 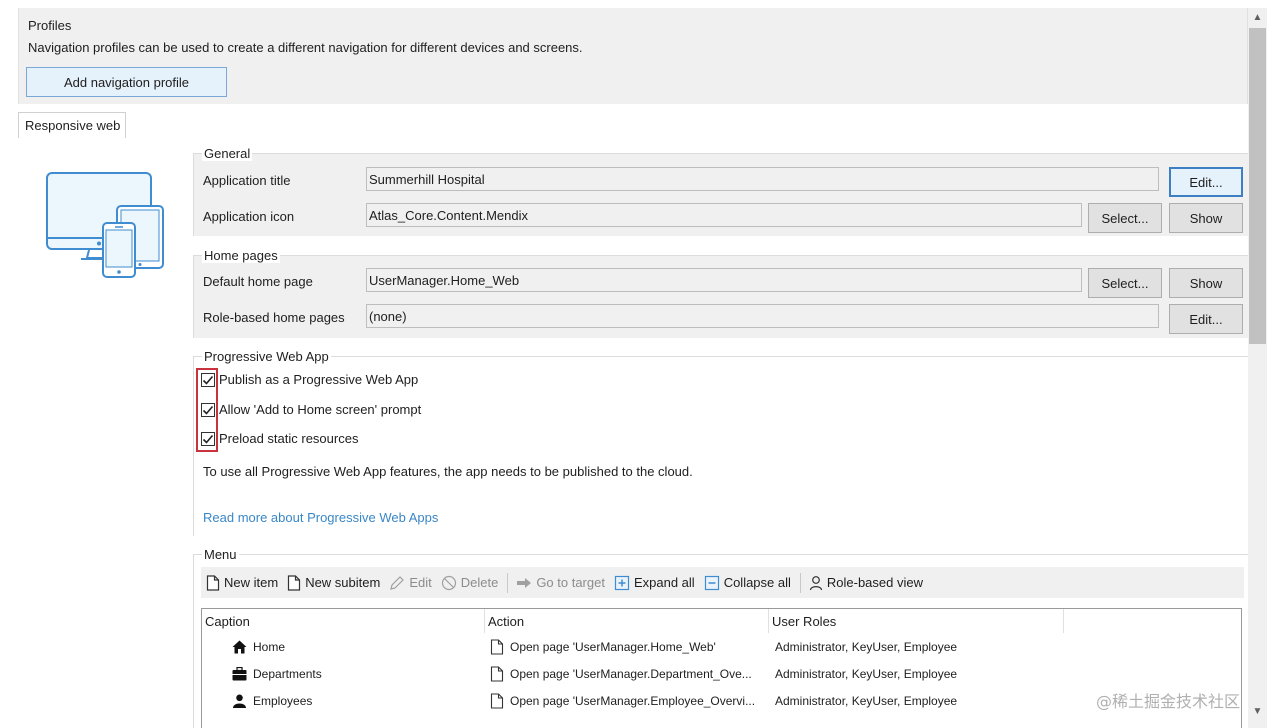 What do you see at coordinates (1257, 186) in the screenshot?
I see `scrollbar-thumb` at bounding box center [1257, 186].